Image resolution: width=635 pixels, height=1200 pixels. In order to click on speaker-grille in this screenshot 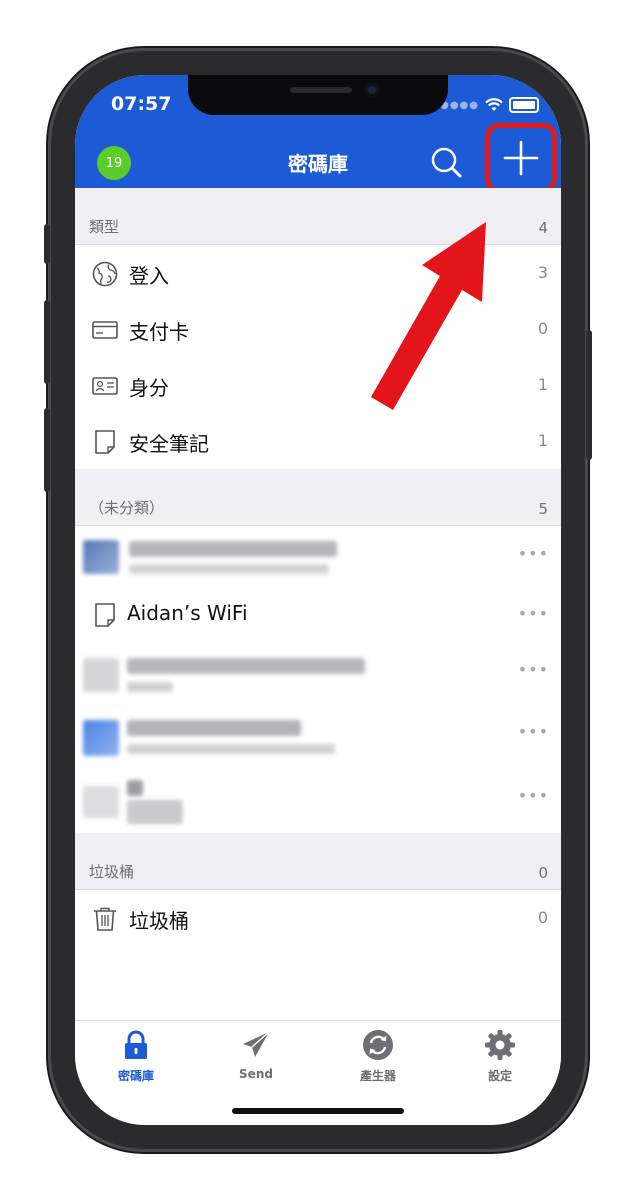, I will do `click(321, 90)`.